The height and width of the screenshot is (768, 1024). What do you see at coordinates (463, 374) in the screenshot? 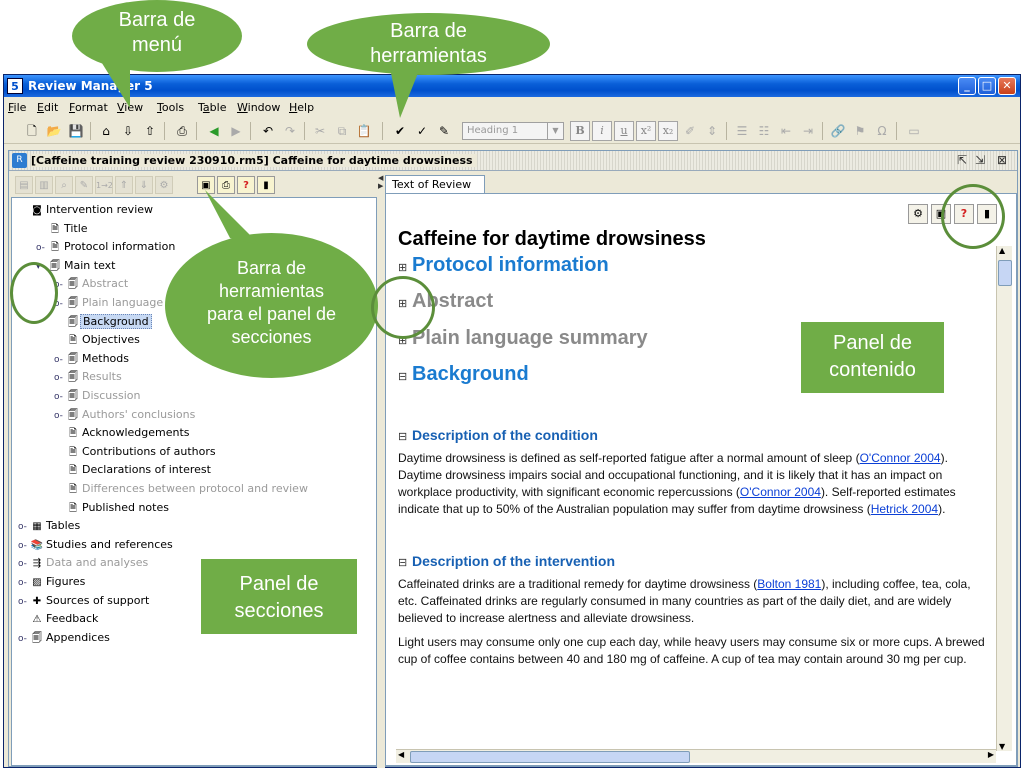
I see `heading-background: ⊟ Background` at bounding box center [463, 374].